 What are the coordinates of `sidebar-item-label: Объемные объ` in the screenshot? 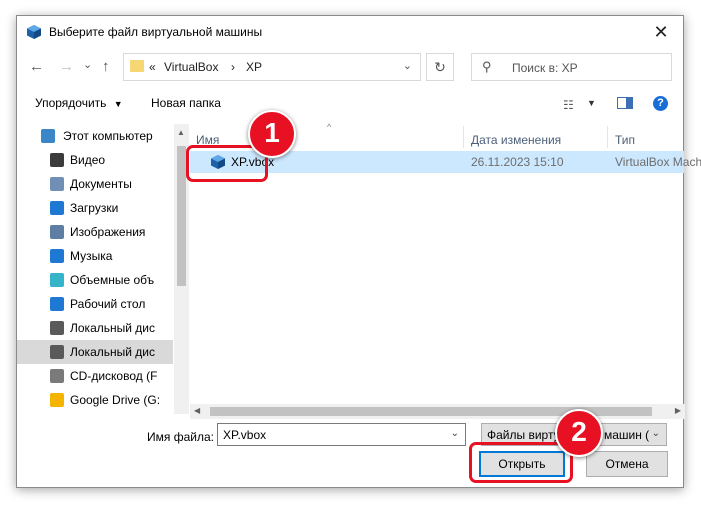 It's located at (112, 280).